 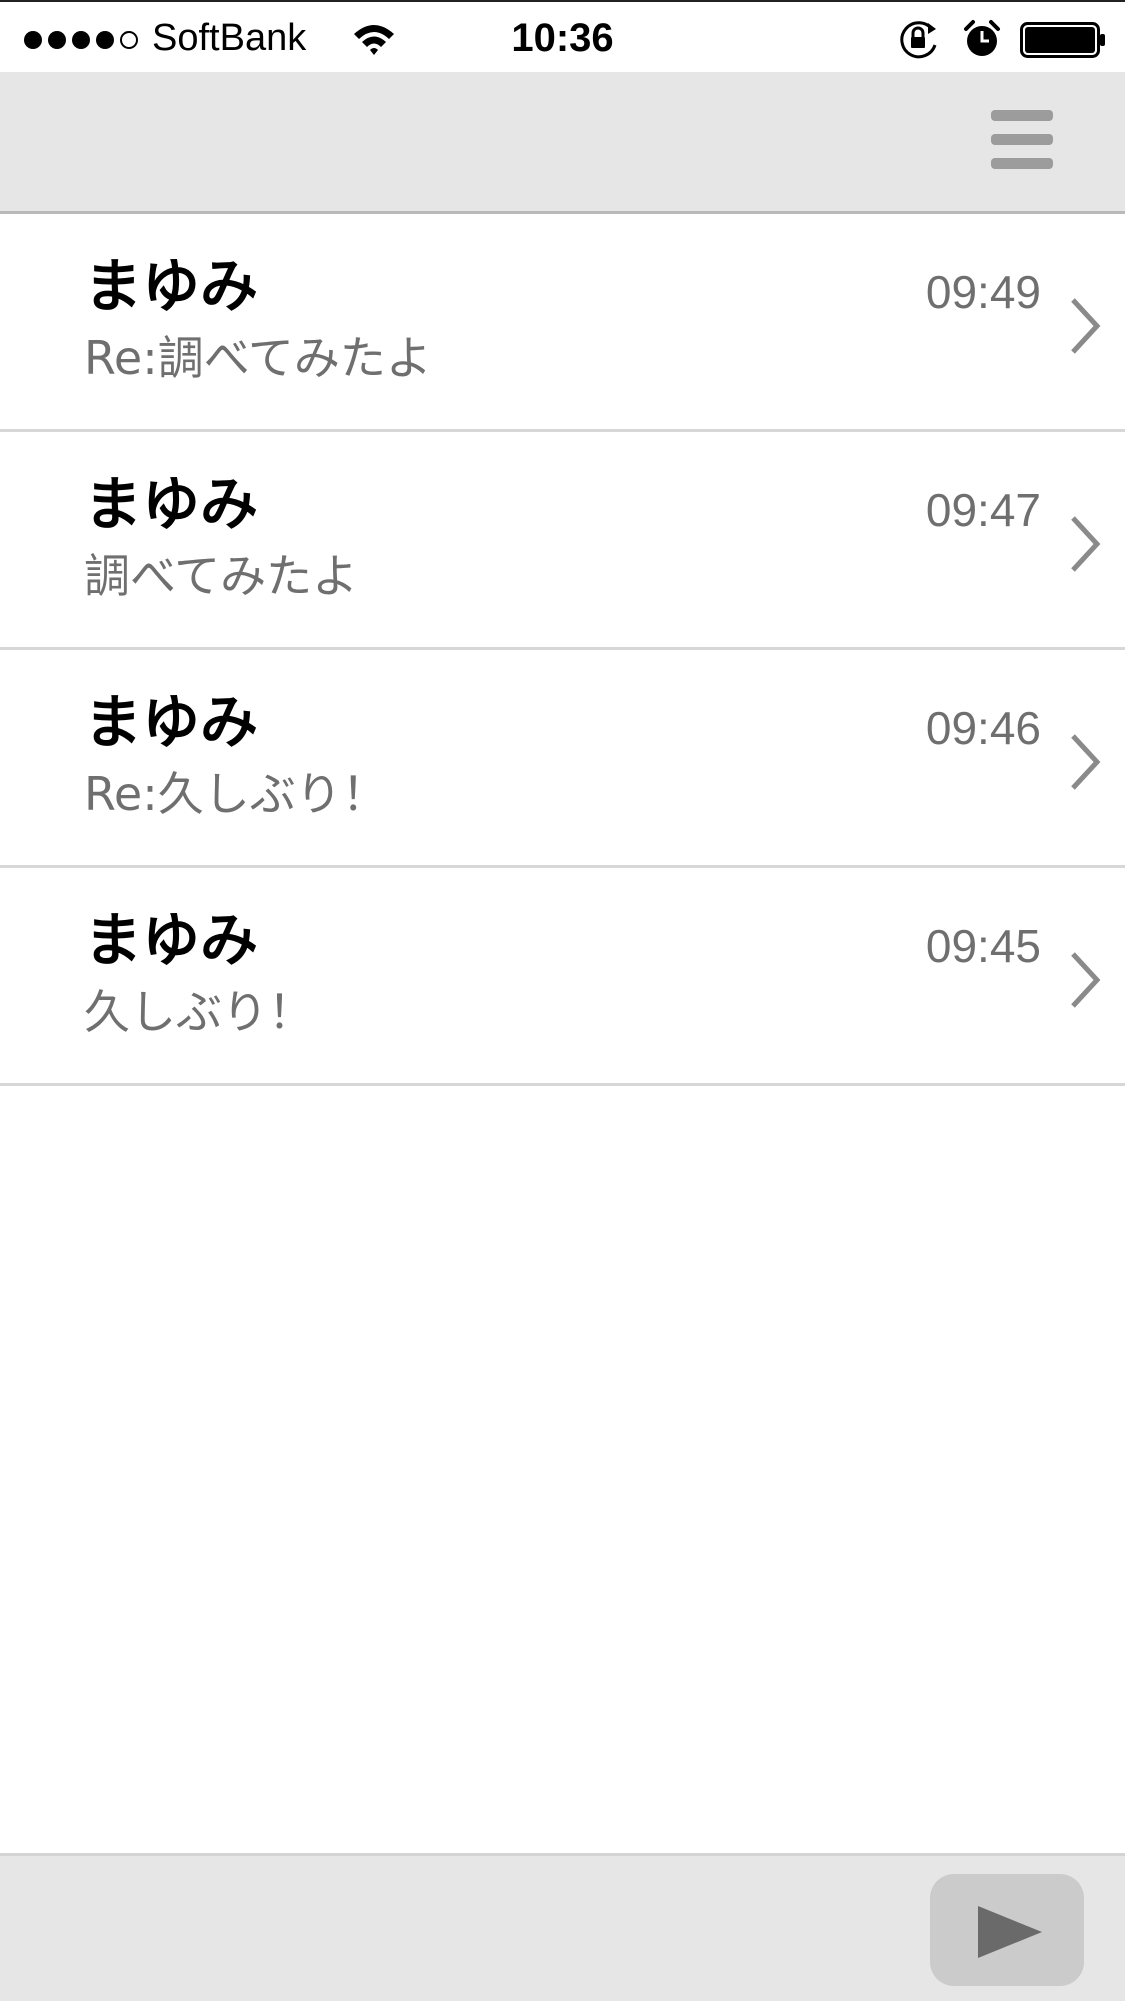 I want to click on hamburger-menu-icon, so click(x=1022, y=140).